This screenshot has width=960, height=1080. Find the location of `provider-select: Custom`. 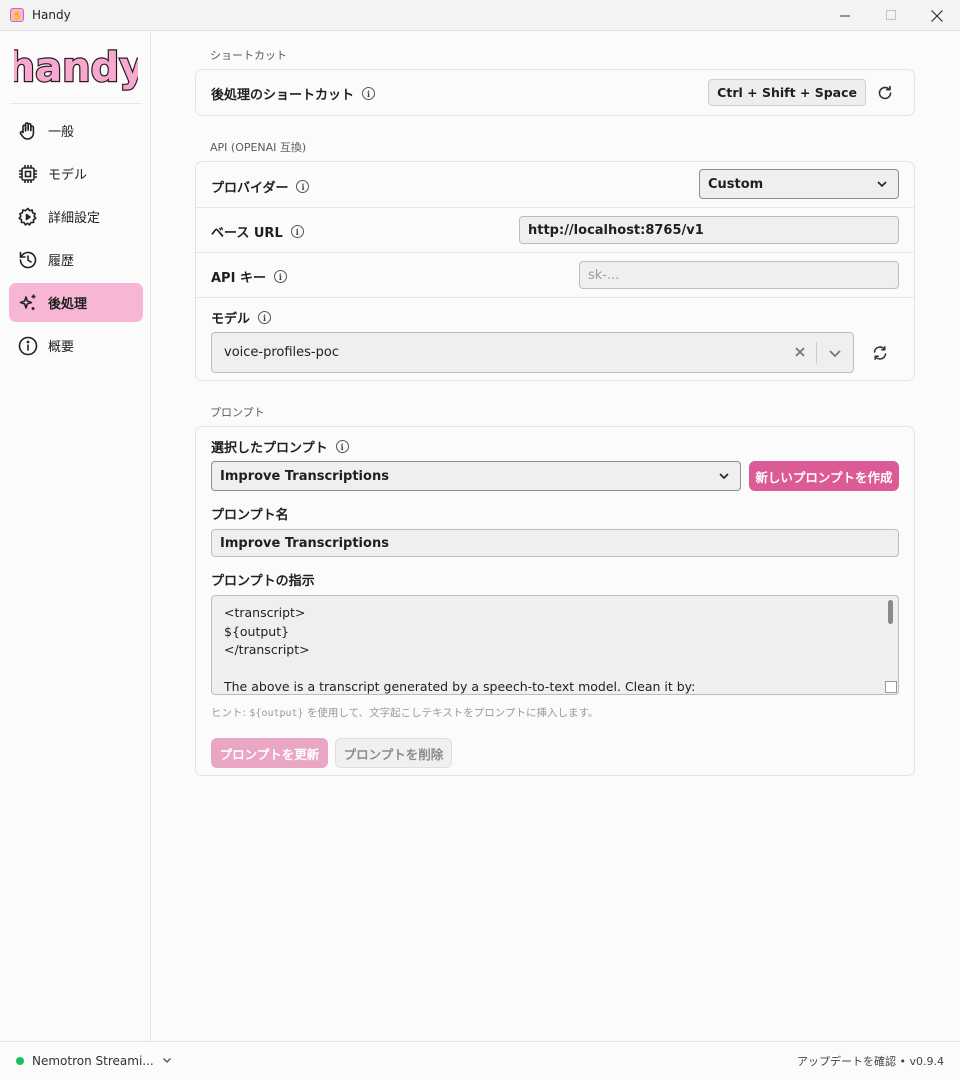

provider-select: Custom is located at coordinates (799, 184).